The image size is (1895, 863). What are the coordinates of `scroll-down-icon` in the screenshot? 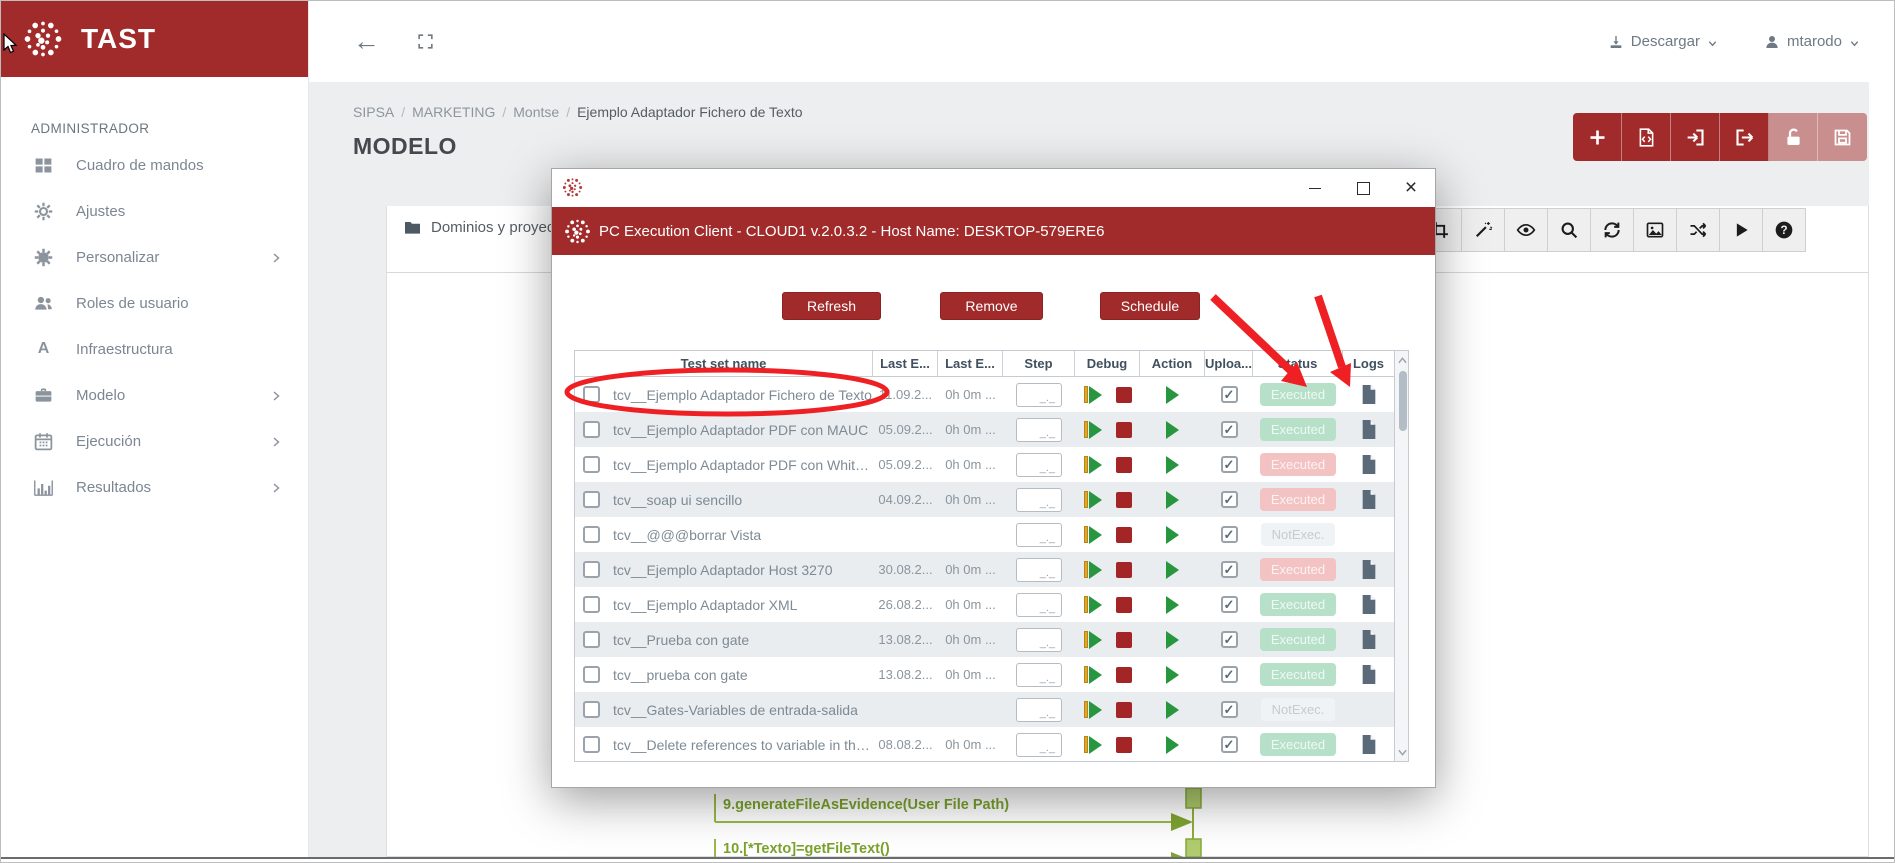 It's located at (1402, 752).